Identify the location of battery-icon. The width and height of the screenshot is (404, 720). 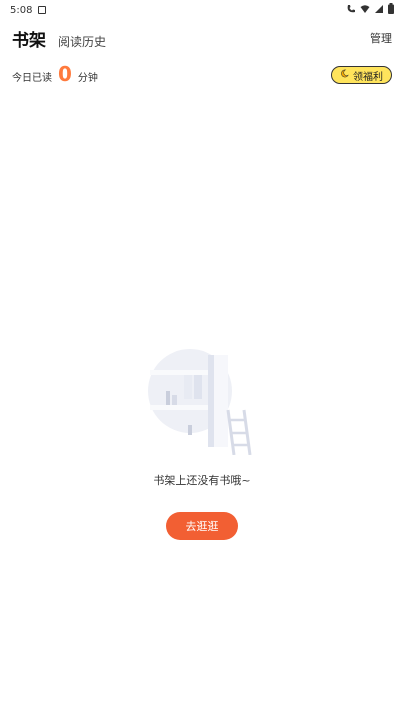
(391, 10).